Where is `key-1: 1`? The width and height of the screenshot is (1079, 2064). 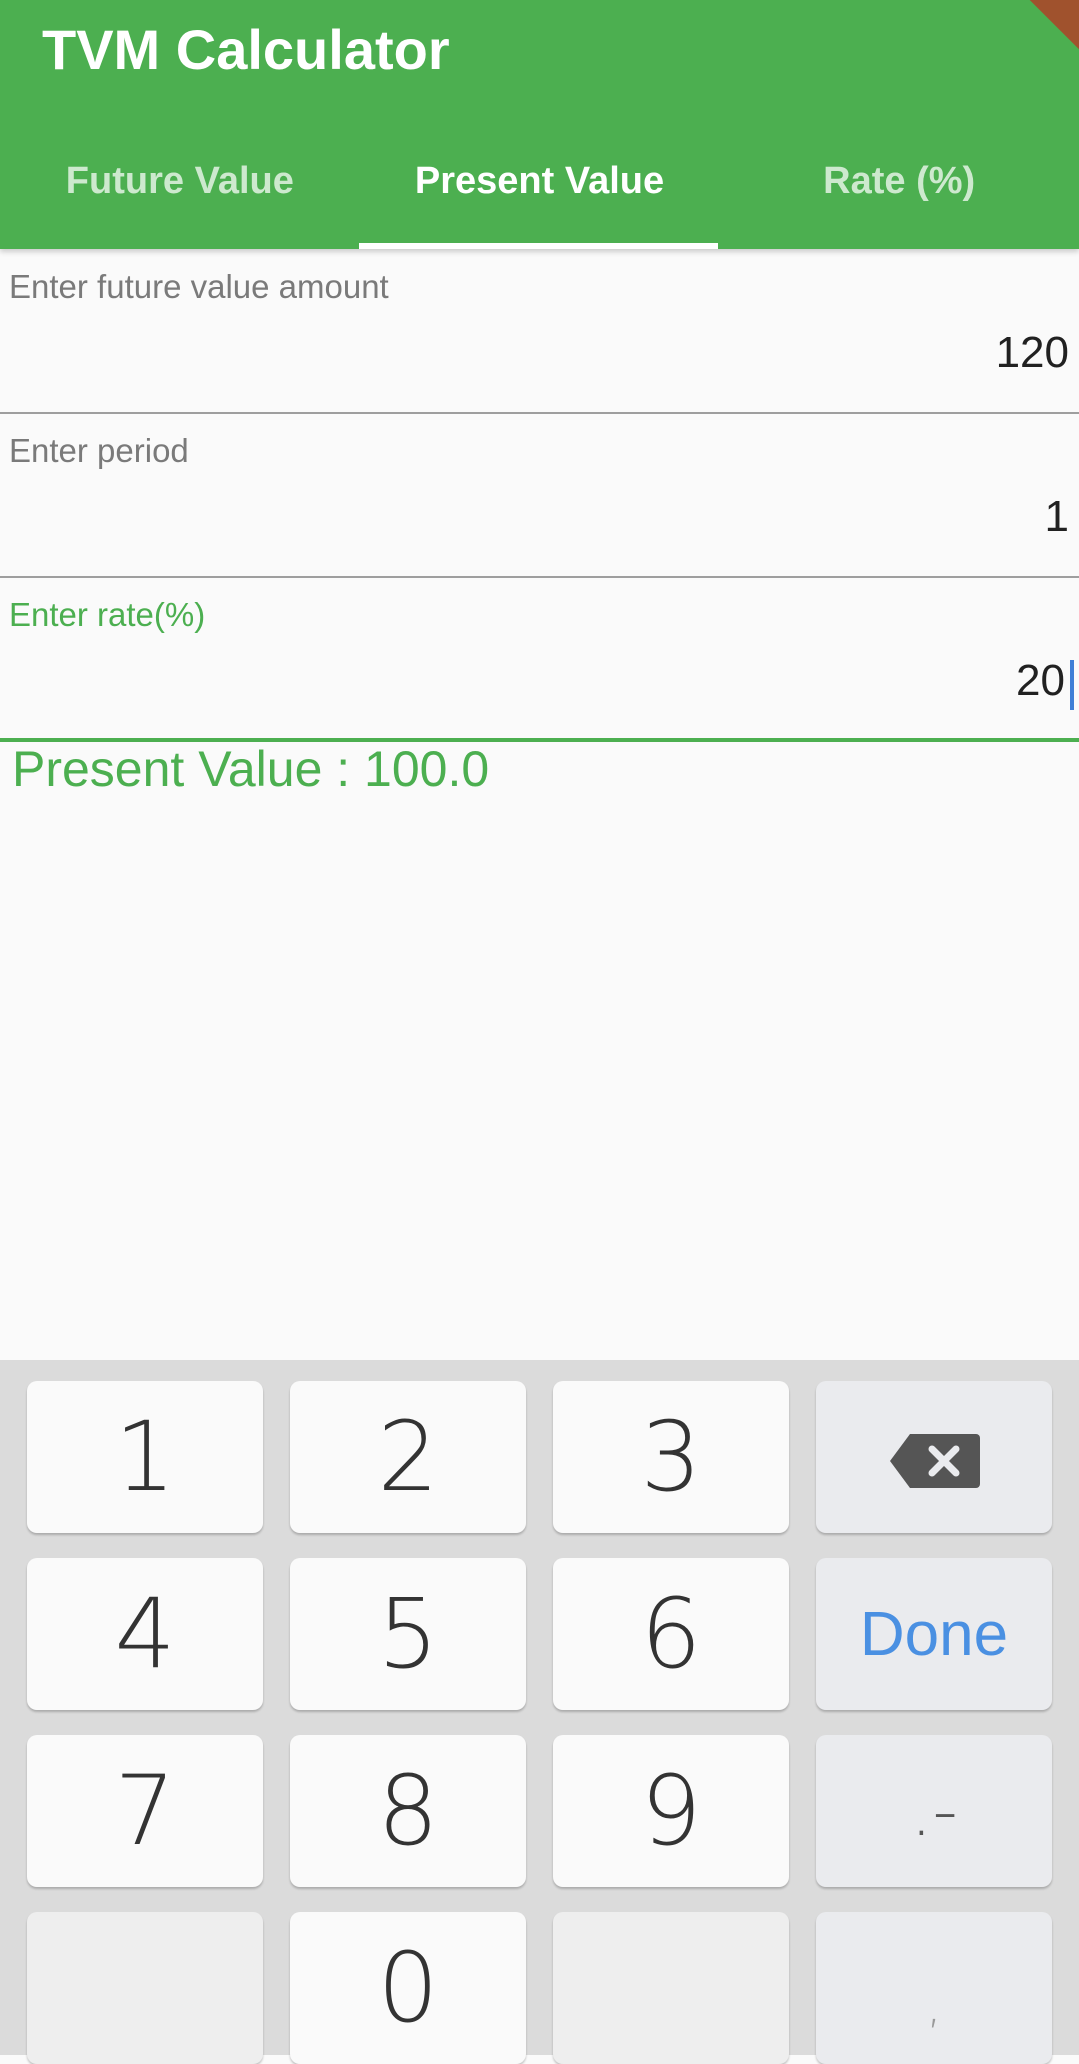 key-1: 1 is located at coordinates (145, 1457).